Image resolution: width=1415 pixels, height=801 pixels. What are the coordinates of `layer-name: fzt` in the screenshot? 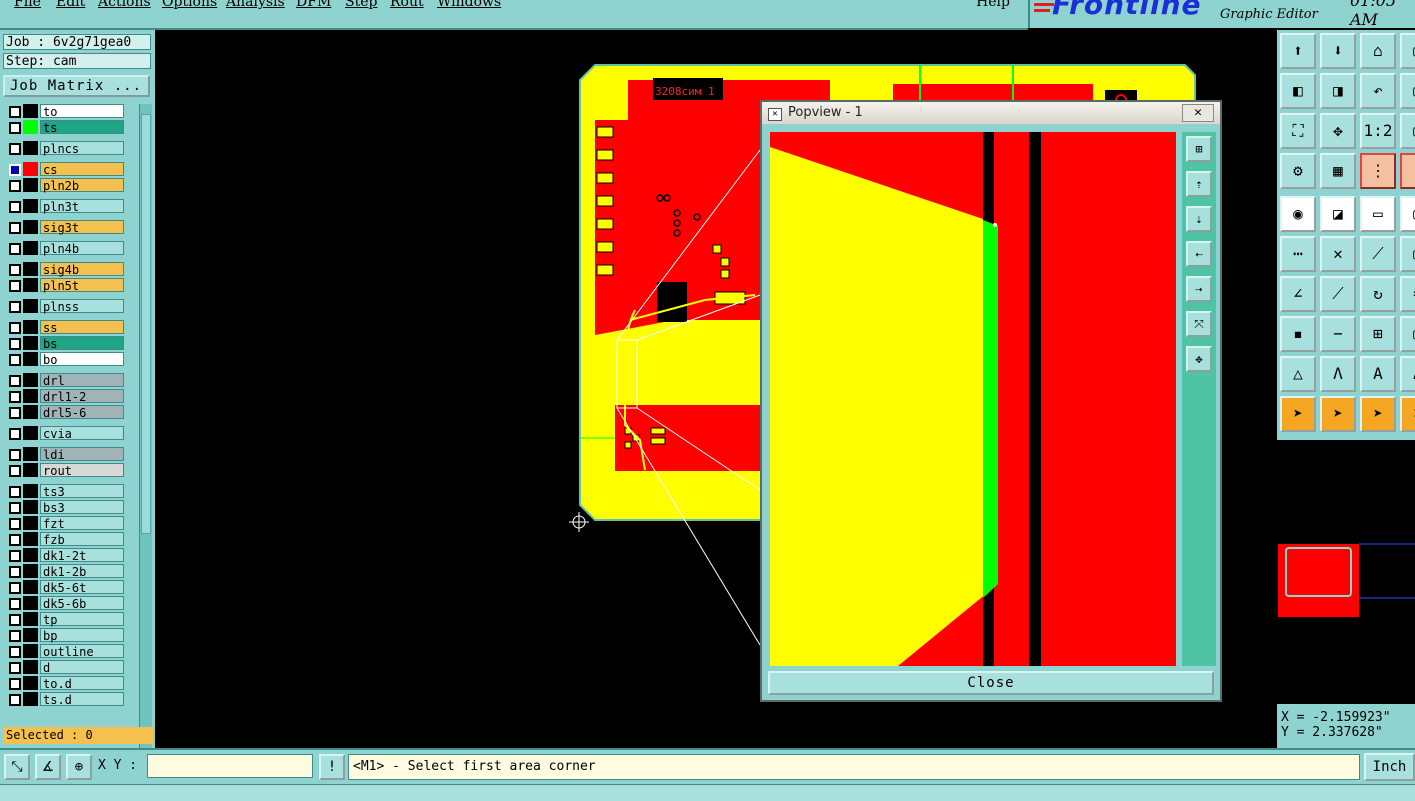 It's located at (82, 523).